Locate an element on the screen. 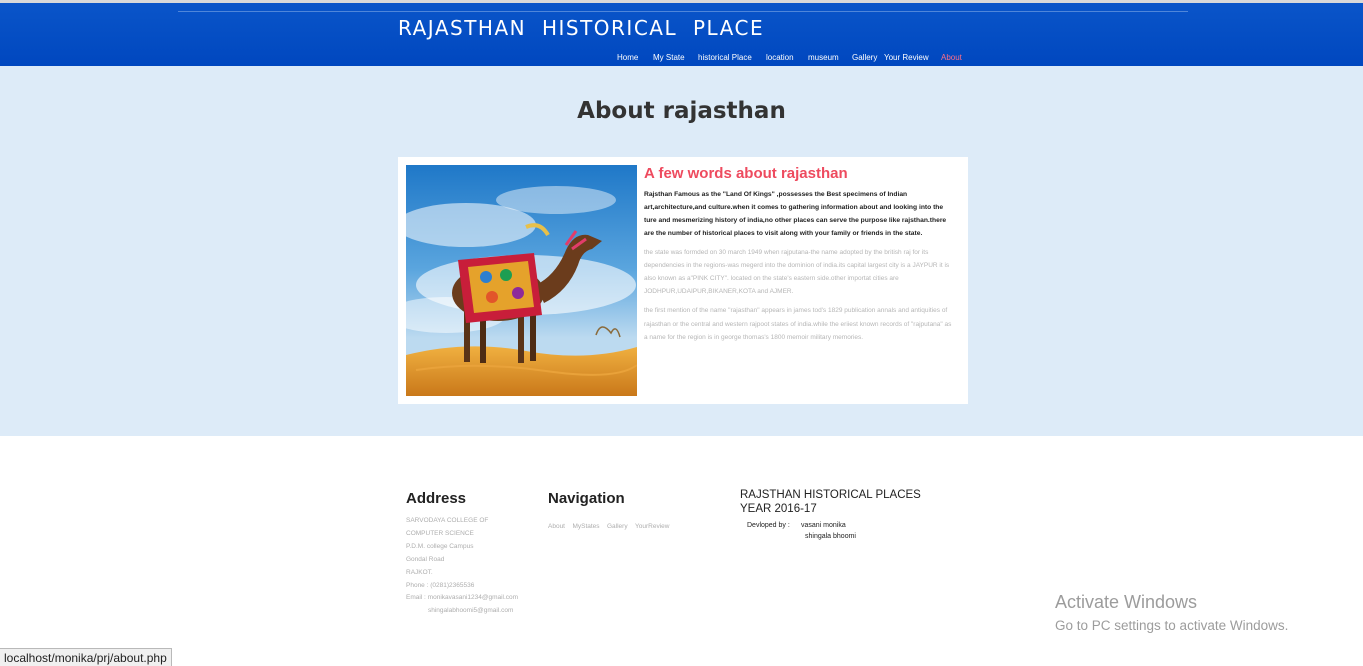  address-email: Email : monikavasani1234@gmail.com is located at coordinates (462, 598).